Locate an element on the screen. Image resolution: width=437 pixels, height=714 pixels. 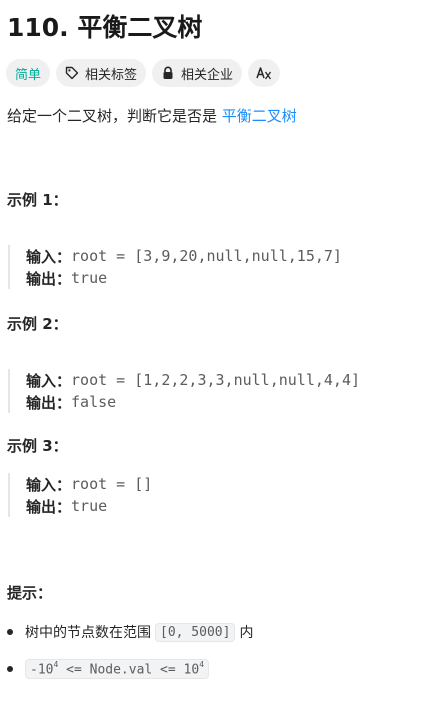
difficulty-badge: 简单 is located at coordinates (28, 73).